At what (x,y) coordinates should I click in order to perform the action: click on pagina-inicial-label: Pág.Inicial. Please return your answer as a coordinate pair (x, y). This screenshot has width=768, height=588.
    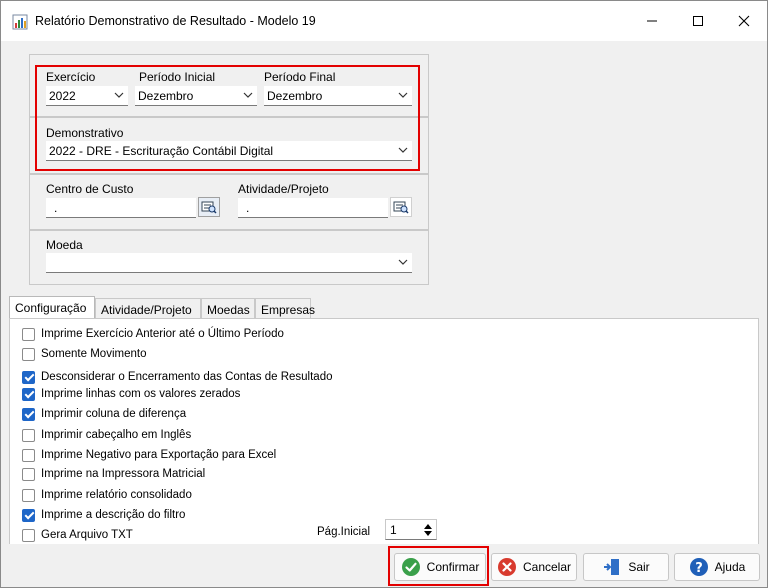
    Looking at the image, I should click on (344, 532).